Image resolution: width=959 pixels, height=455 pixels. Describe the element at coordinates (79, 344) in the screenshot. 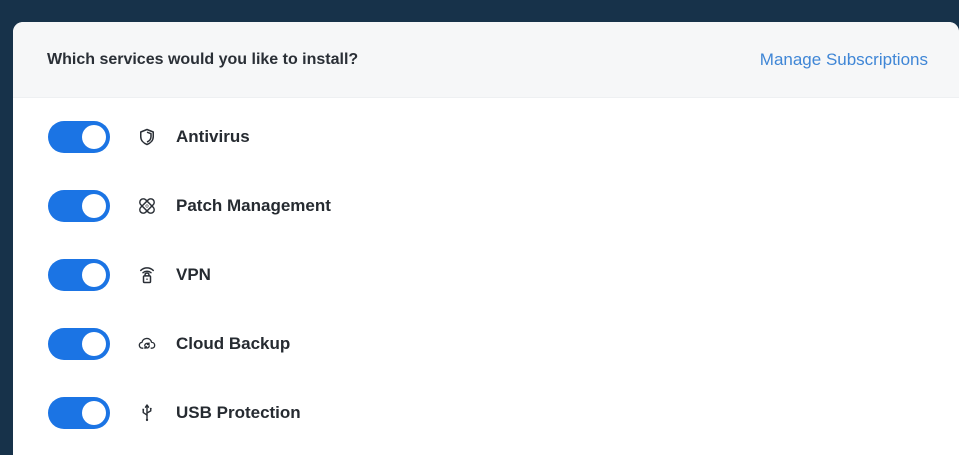

I see `cloud-backup-toggle` at that location.